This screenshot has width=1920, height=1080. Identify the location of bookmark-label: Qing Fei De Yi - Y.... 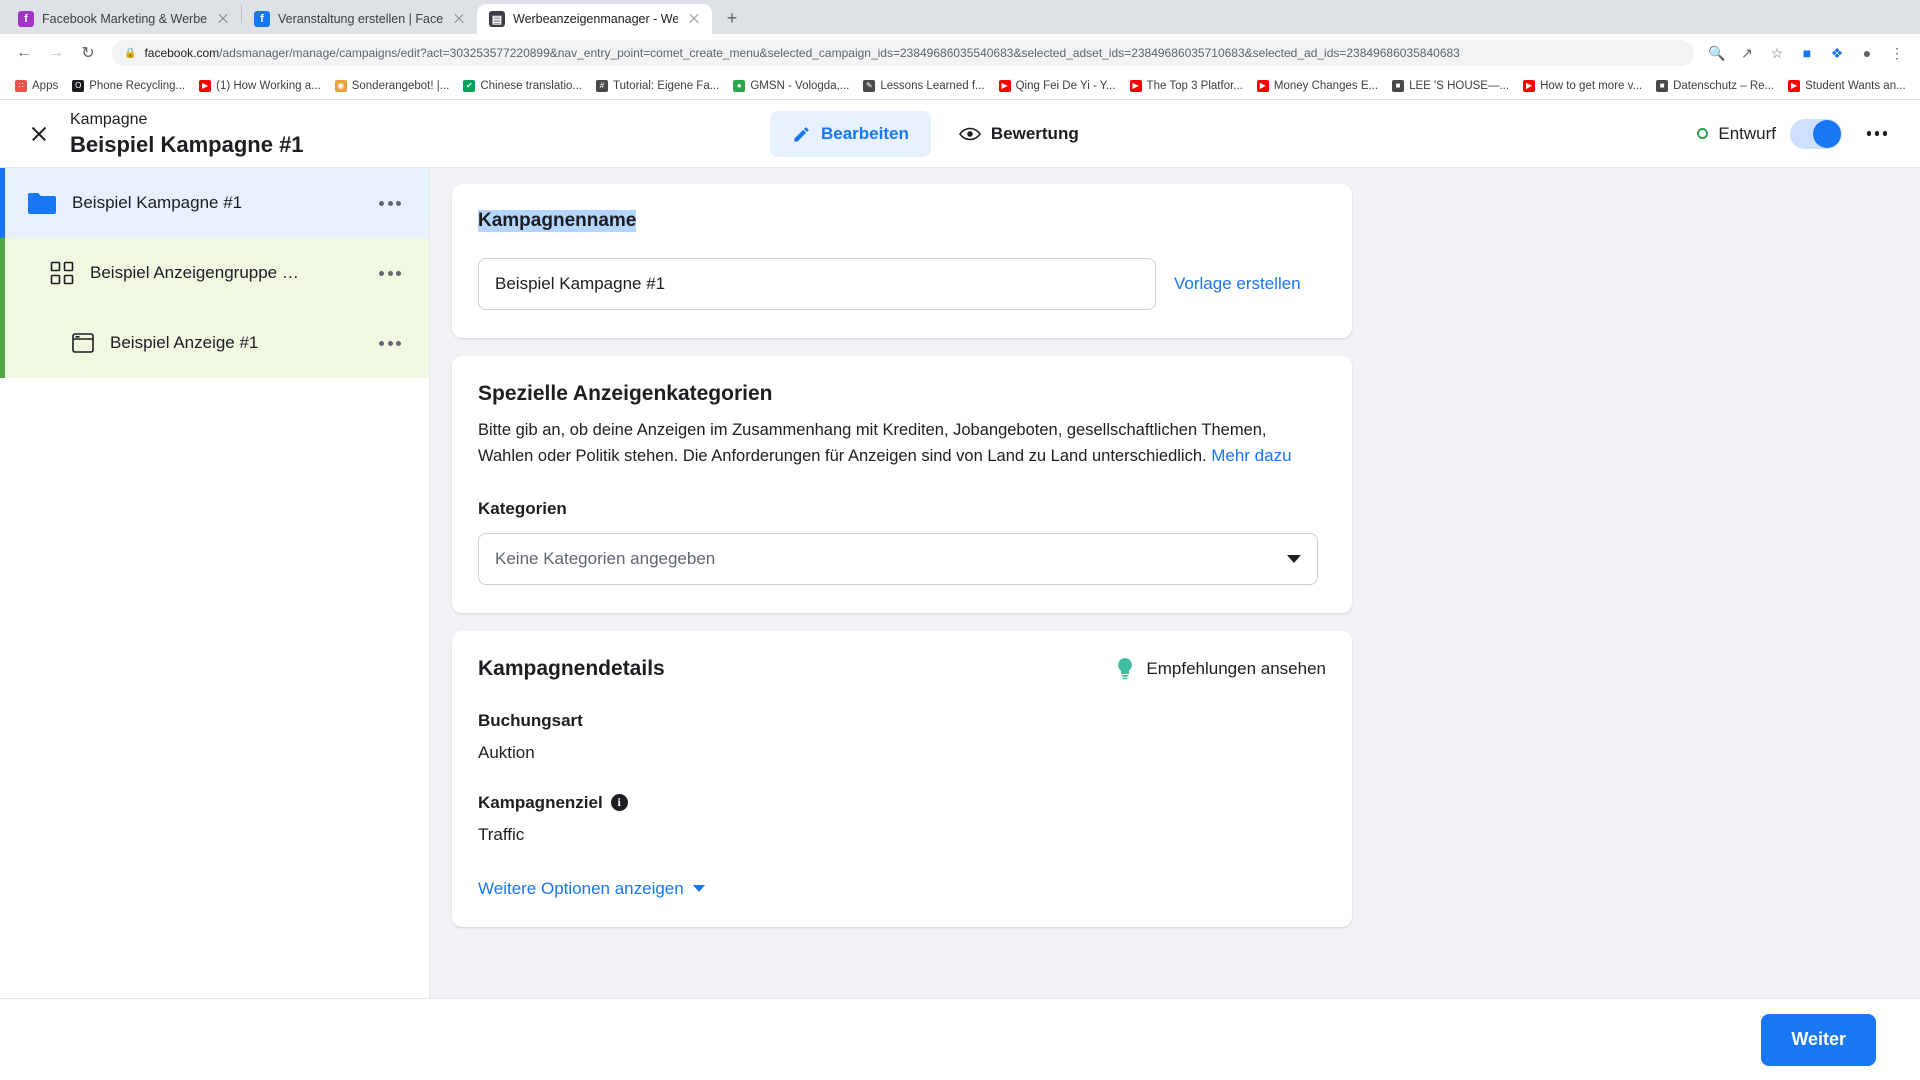
(1065, 85).